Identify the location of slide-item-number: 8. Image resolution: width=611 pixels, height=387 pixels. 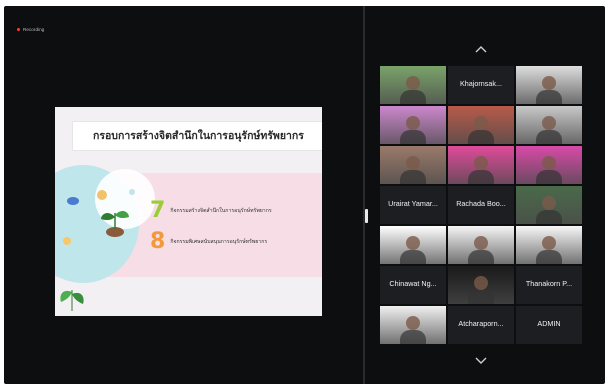
(158, 241).